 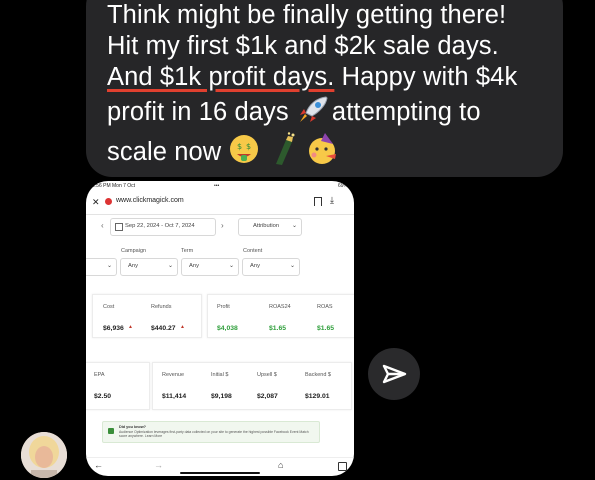 What do you see at coordinates (220, 186) in the screenshot?
I see `status-bar: 3:56 PM Mon 7 Oct ••• 69%` at bounding box center [220, 186].